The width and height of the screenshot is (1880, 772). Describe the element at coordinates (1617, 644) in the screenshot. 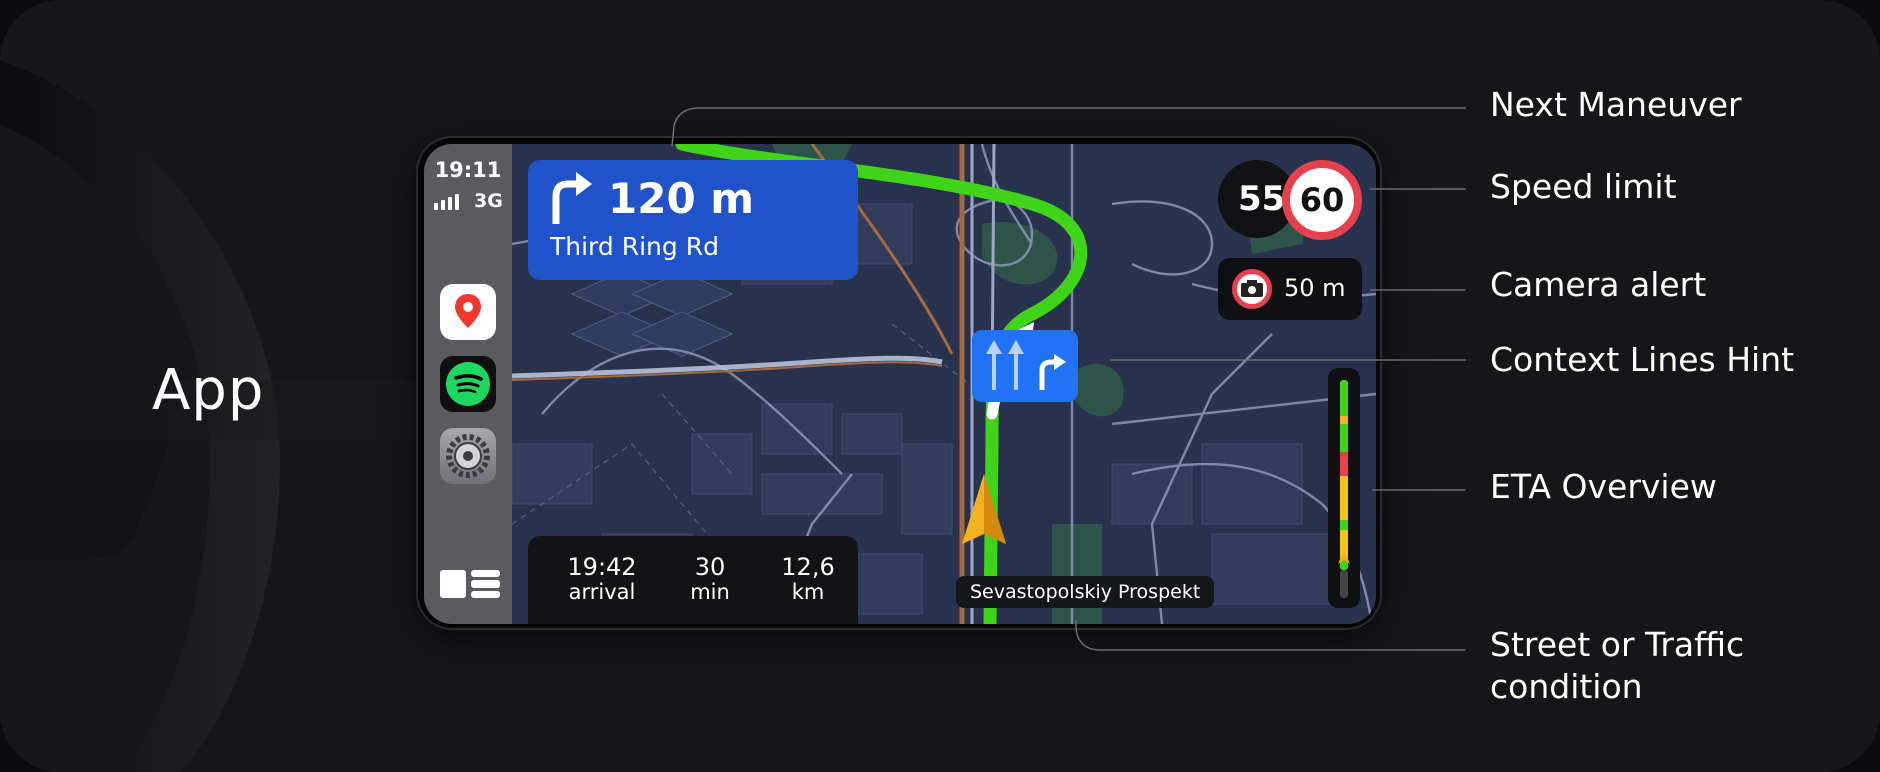

I see `callout-street-line1: Street or Traffic` at that location.